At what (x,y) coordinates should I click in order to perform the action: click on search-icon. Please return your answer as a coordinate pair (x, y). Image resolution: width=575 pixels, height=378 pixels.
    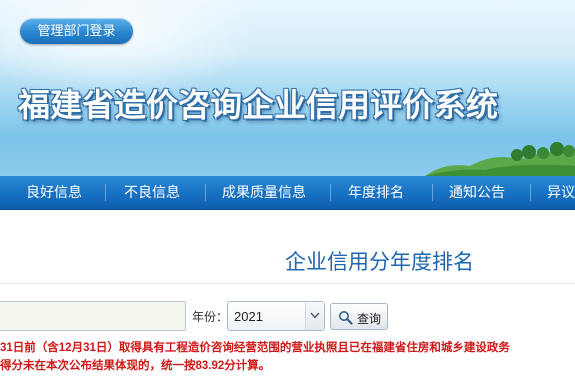
    Looking at the image, I should click on (346, 318).